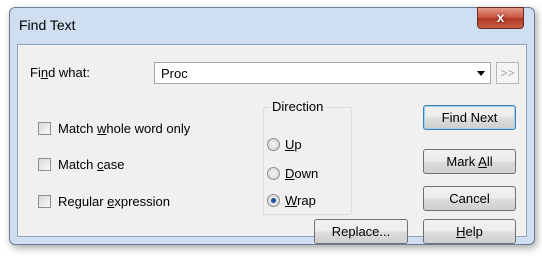  I want to click on close-icon: x, so click(500, 17).